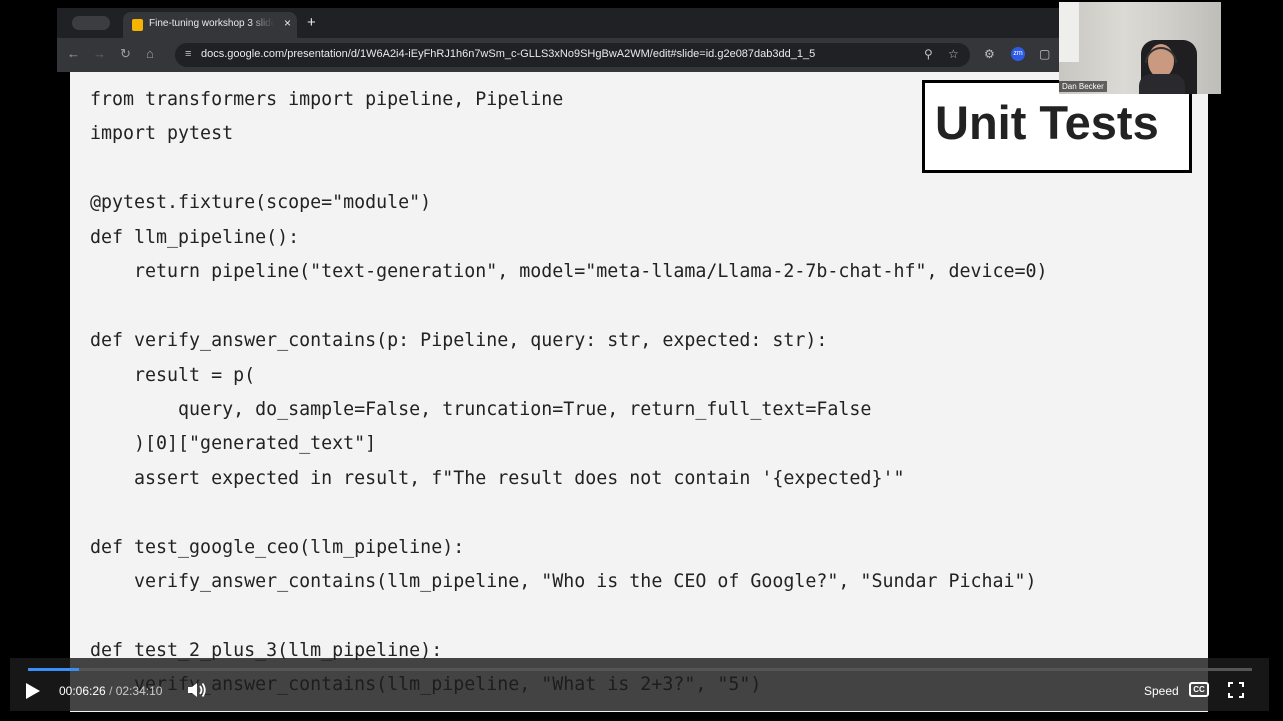  What do you see at coordinates (640, 669) in the screenshot?
I see `progress-bar` at bounding box center [640, 669].